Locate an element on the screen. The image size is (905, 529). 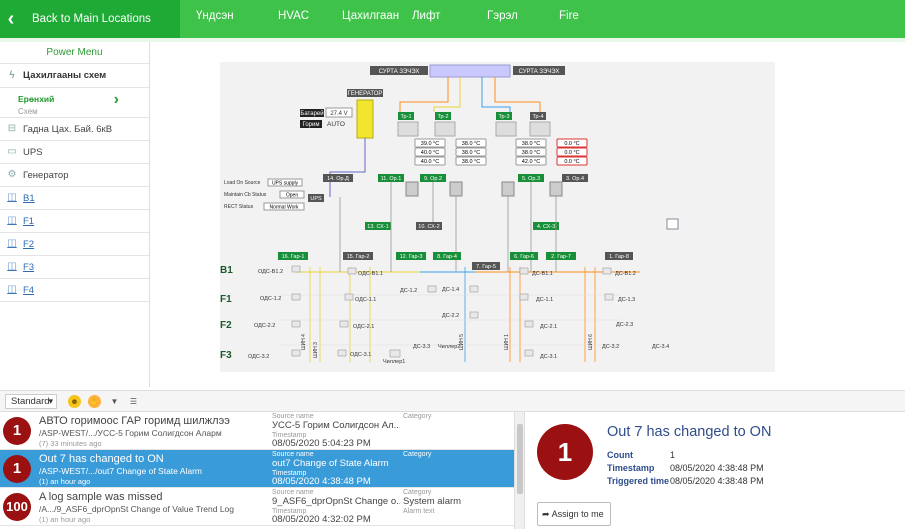
device-label: ОДС-В1.1 is located at coordinates (370, 274).